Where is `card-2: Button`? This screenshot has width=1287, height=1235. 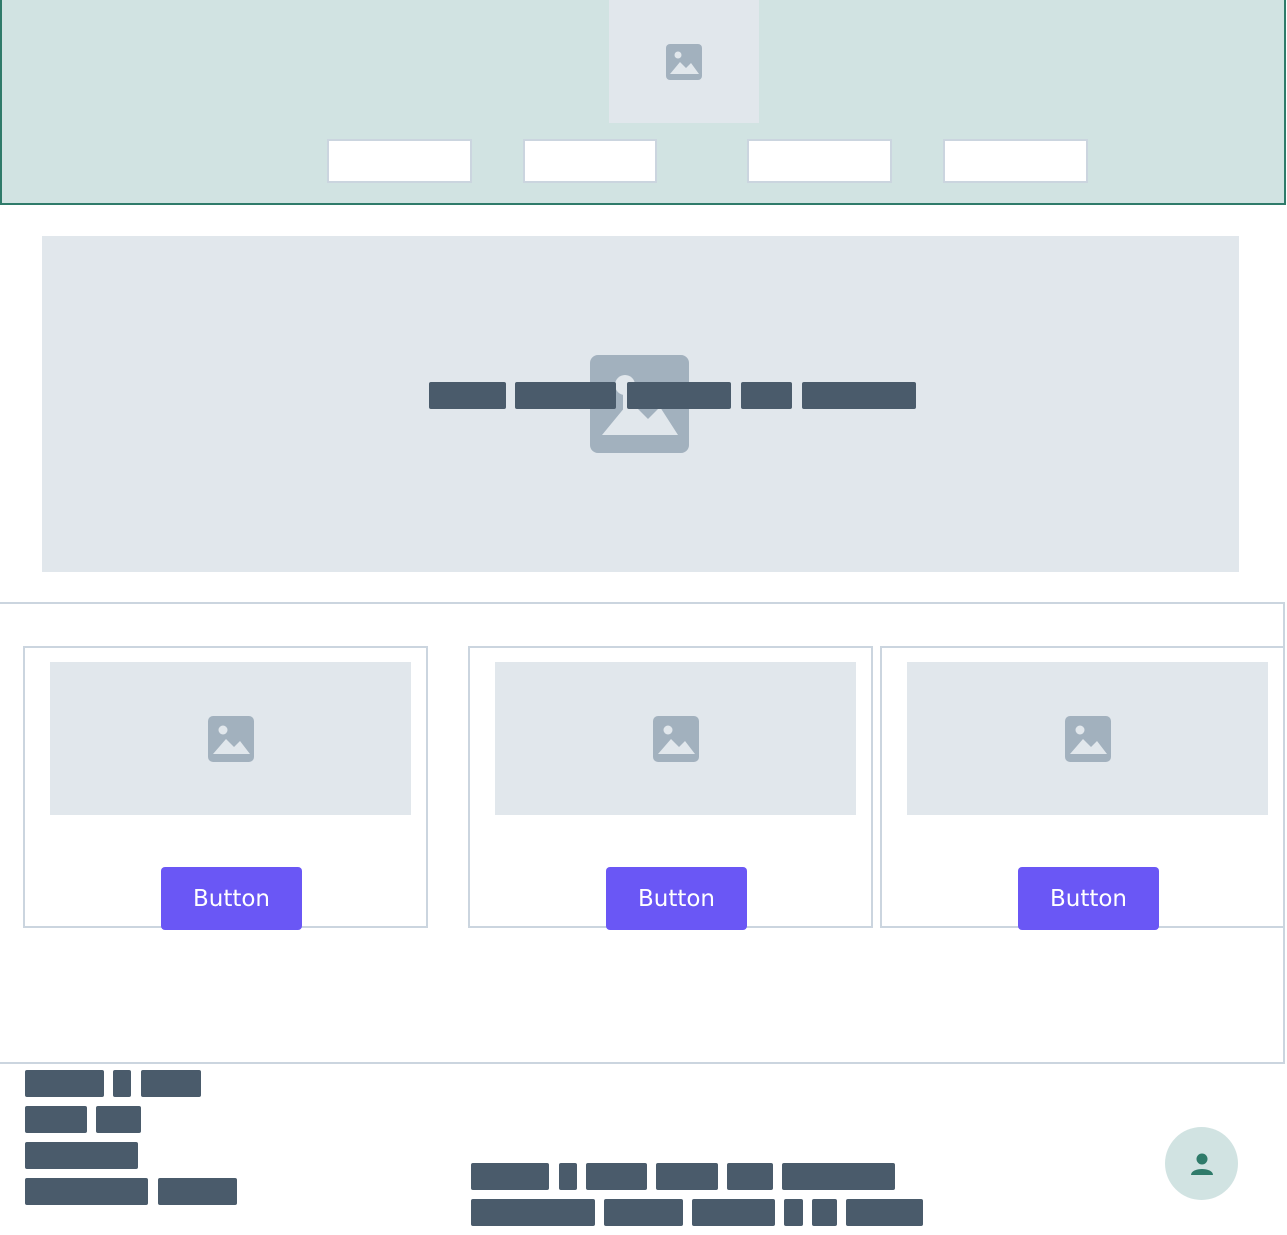
card-2: Button is located at coordinates (670, 788).